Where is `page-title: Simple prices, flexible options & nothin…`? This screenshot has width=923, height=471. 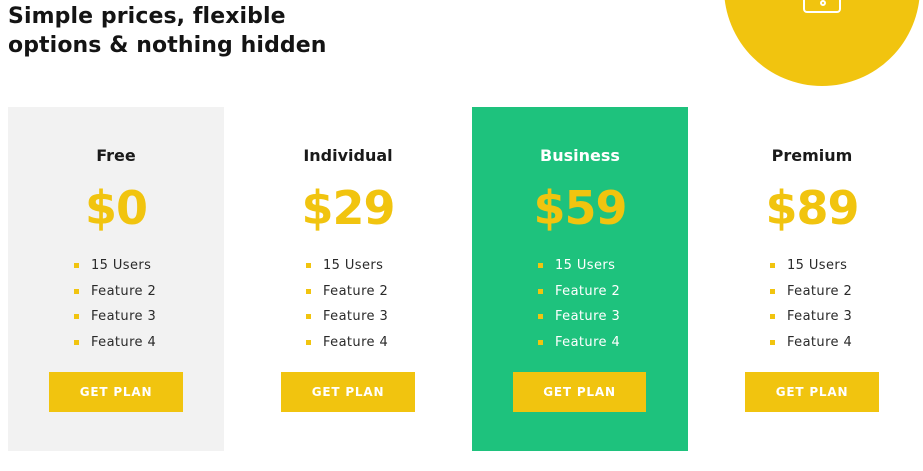 page-title: Simple prices, flexible options & nothin… is located at coordinates (188, 31).